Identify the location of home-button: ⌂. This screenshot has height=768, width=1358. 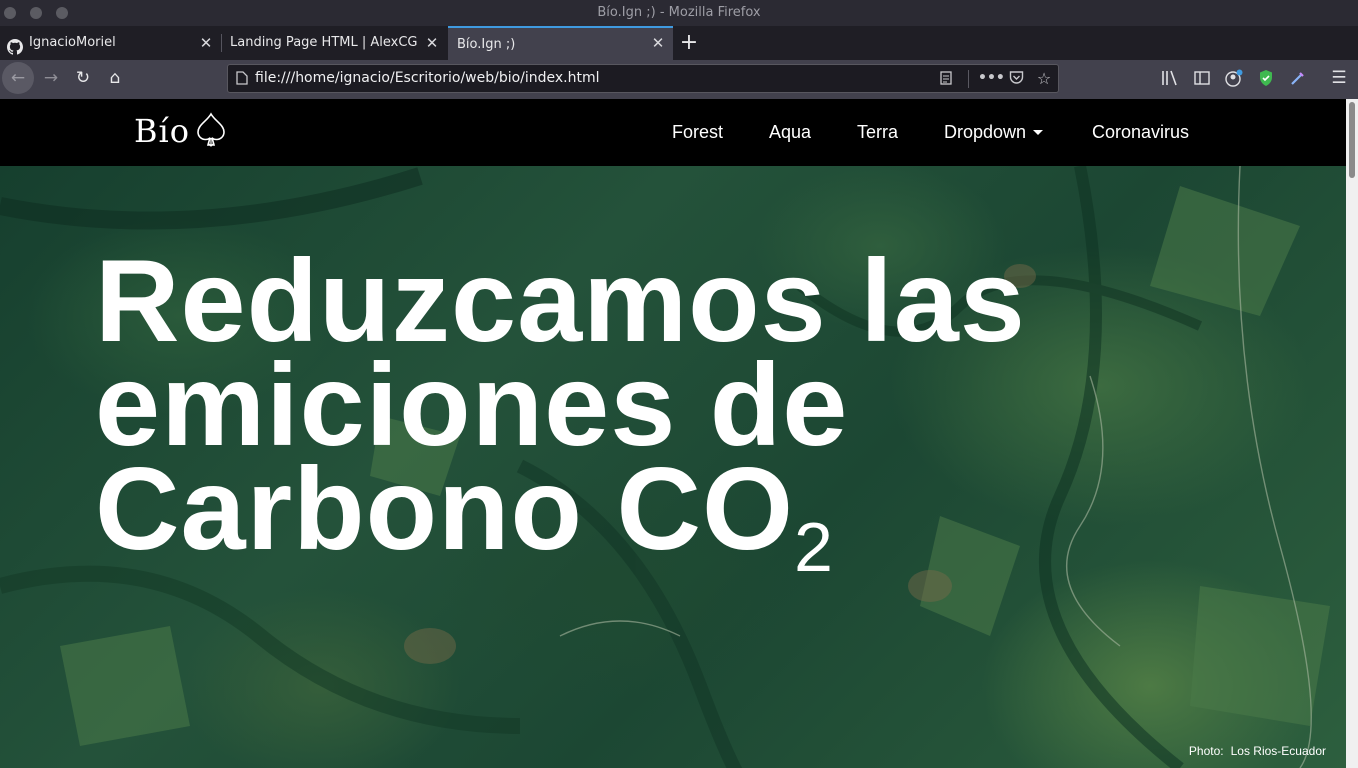
(115, 78).